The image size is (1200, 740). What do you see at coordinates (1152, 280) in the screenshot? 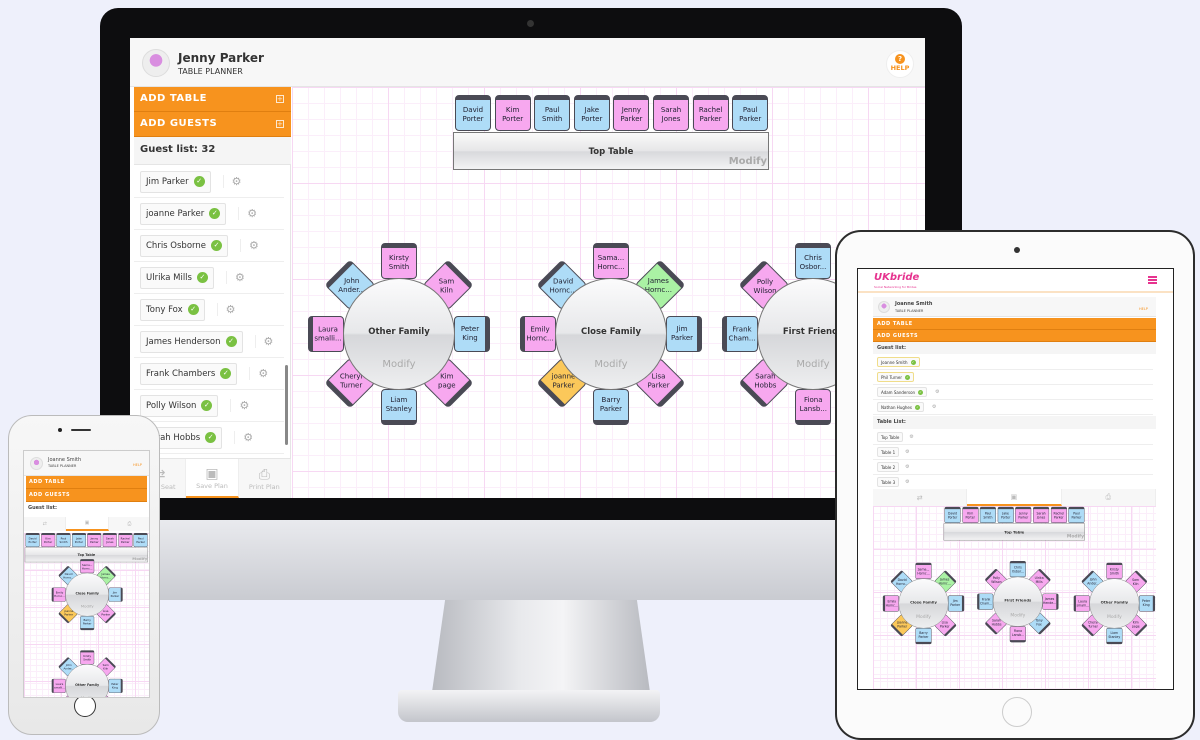
I see `hamburger-menu-icon` at bounding box center [1152, 280].